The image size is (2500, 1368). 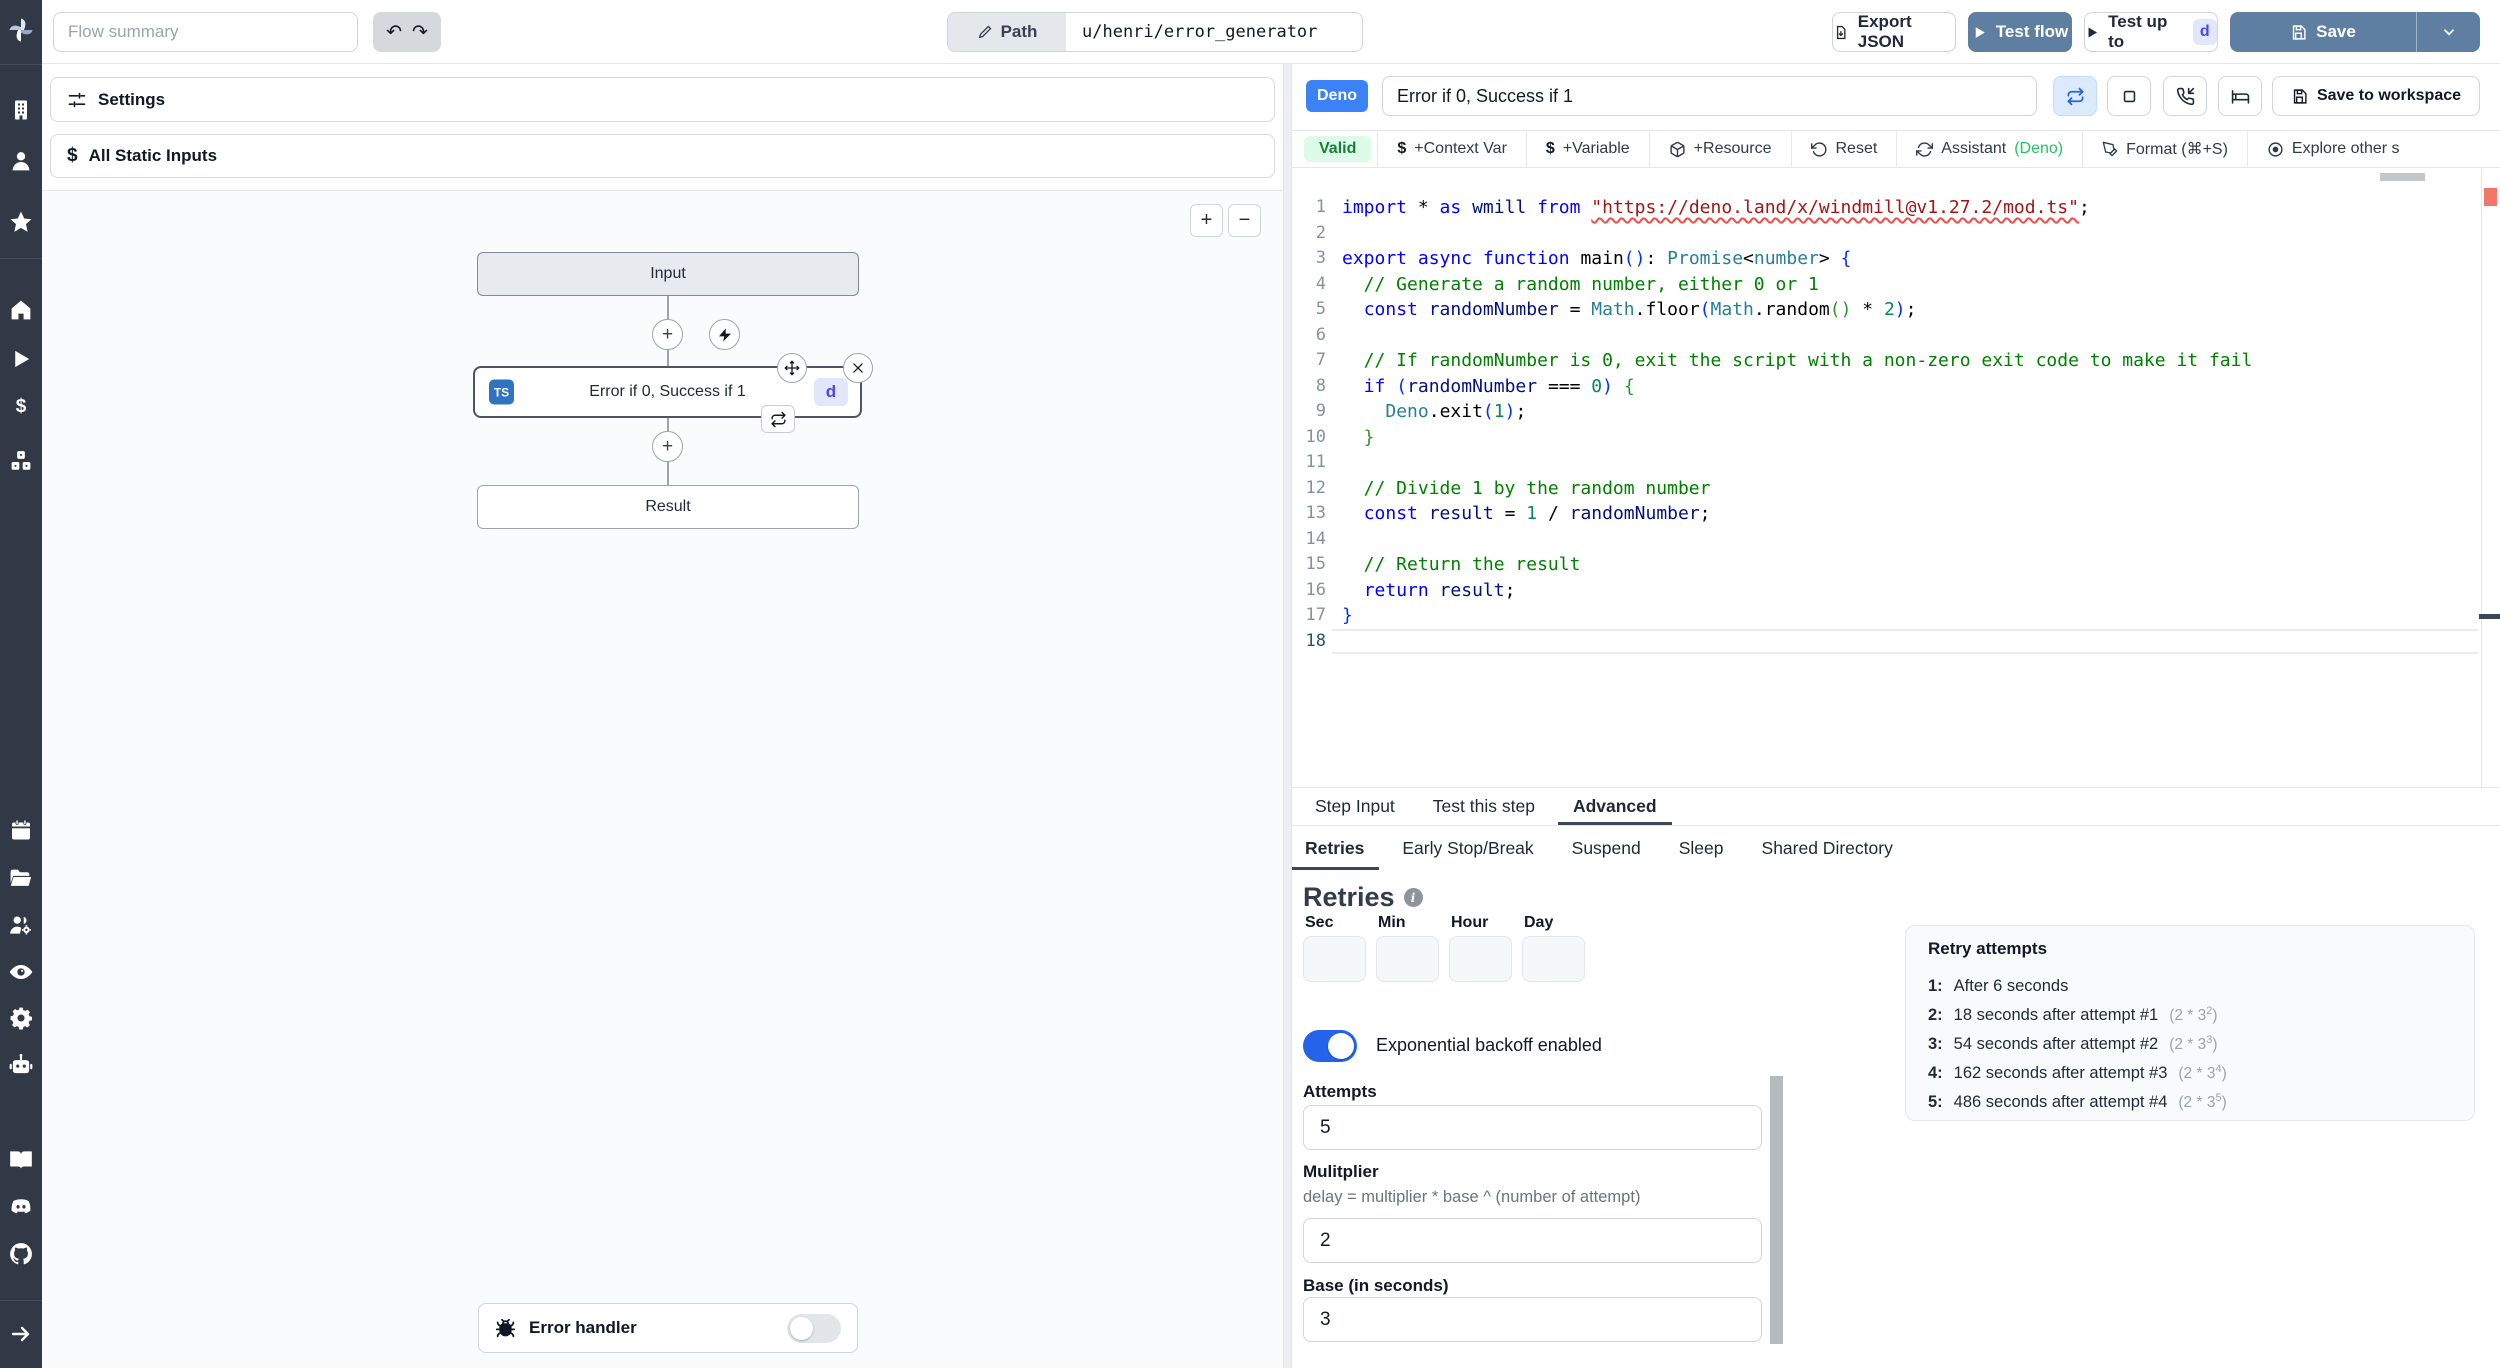 I want to click on star-favorites-icon, so click(x=21, y=222).